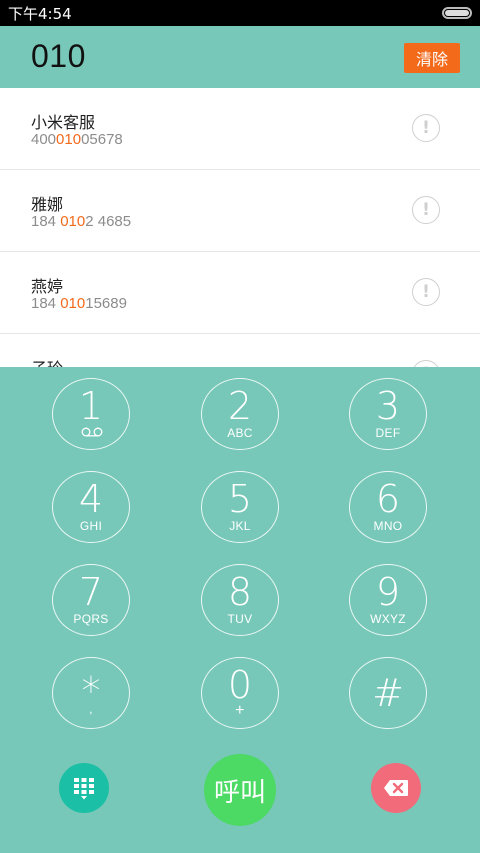  I want to click on key-hash: #, so click(388, 693).